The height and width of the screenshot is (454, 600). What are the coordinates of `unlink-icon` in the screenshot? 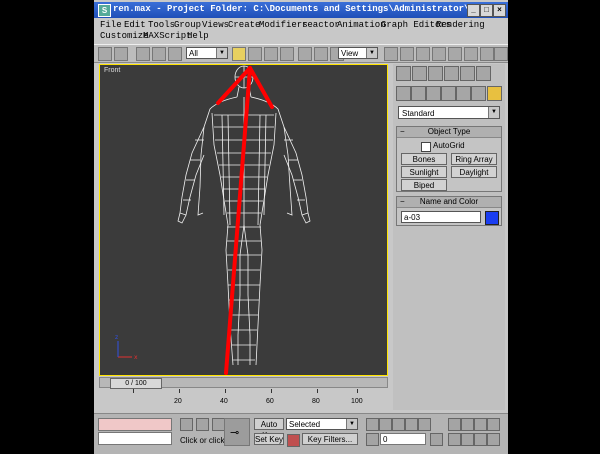 It's located at (159, 54).